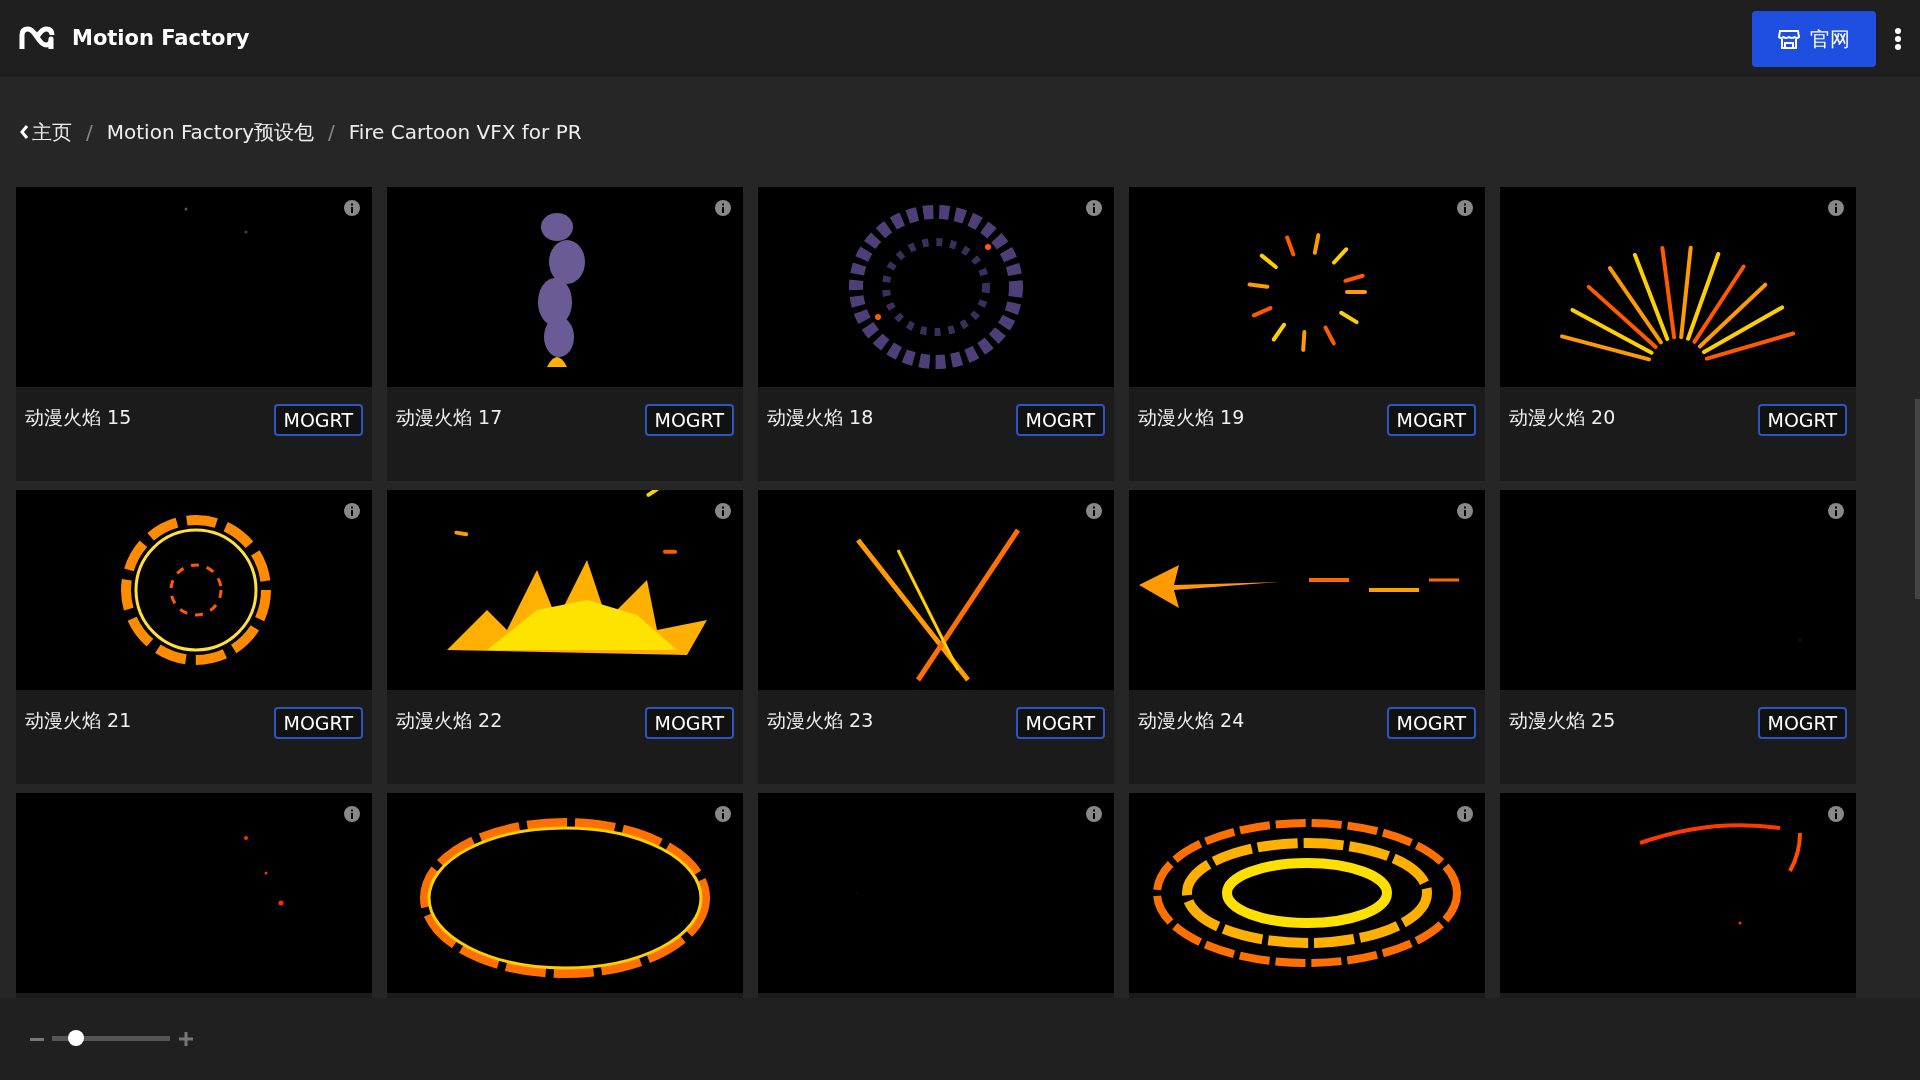 The width and height of the screenshot is (1920, 1080). What do you see at coordinates (820, 417) in the screenshot?
I see `effect-title: 动漫火焰 18` at bounding box center [820, 417].